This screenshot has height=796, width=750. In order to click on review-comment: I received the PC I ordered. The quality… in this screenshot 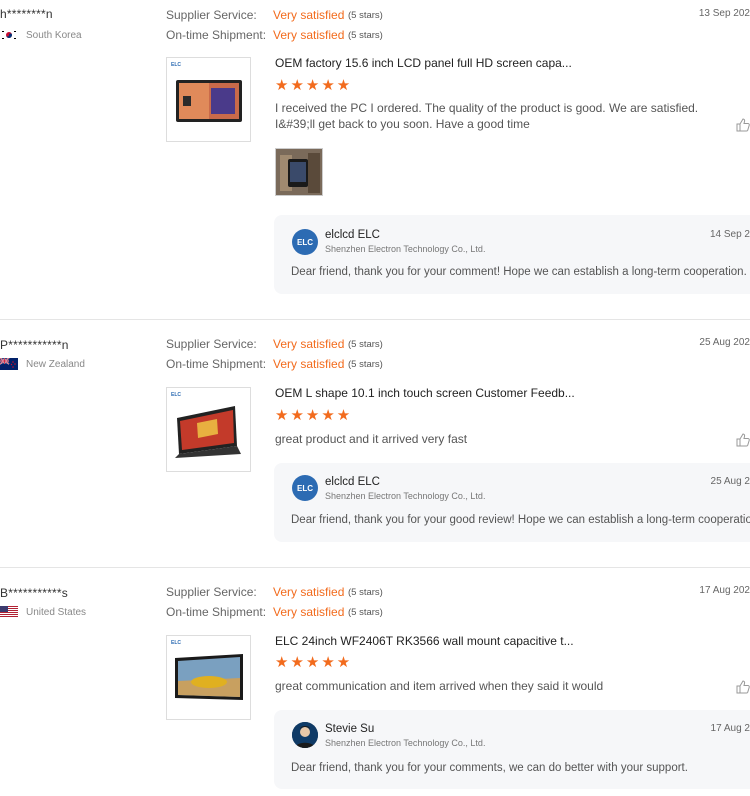, I will do `click(487, 116)`.